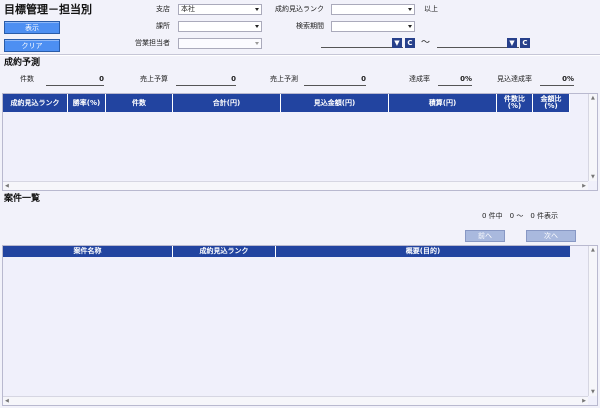 The height and width of the screenshot is (408, 600). I want to click on date-from-calendar-button: ▼, so click(397, 43).